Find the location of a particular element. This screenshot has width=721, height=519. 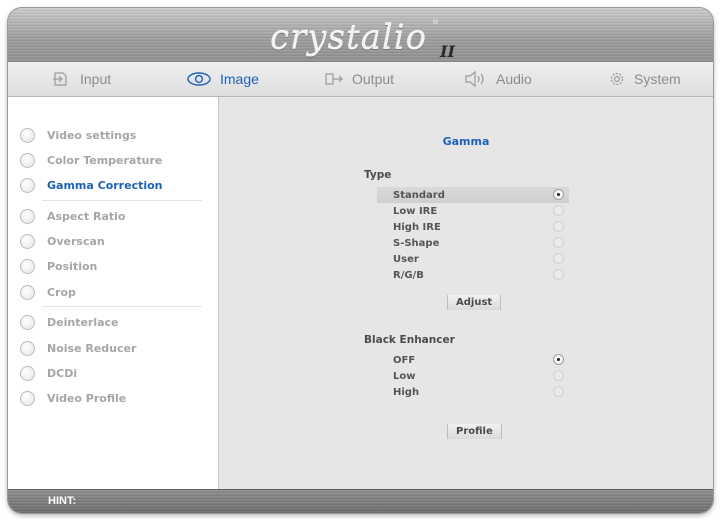

sidebar-item-overscan: Overscan is located at coordinates (62, 241).